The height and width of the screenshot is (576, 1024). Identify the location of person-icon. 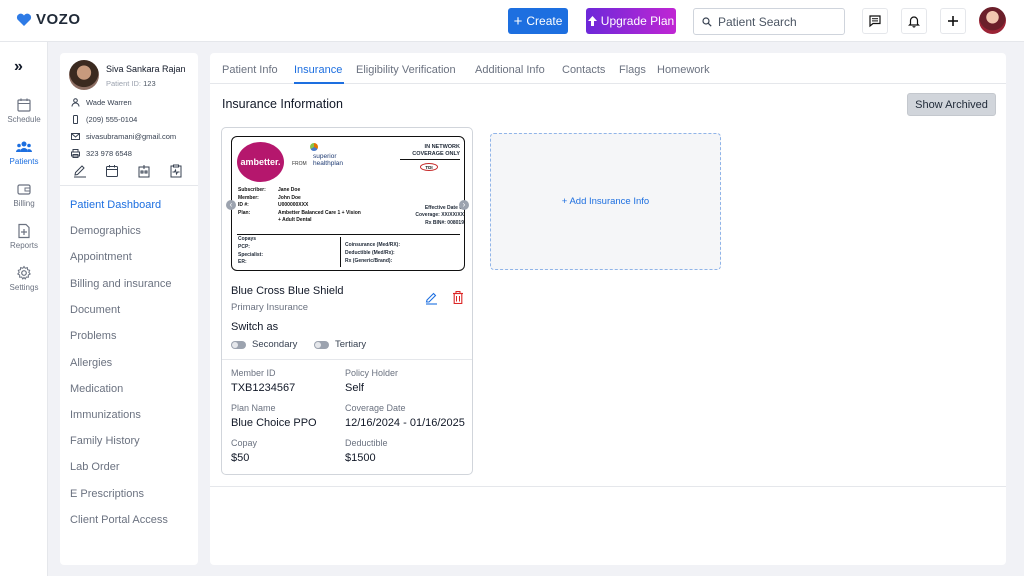
(75, 102).